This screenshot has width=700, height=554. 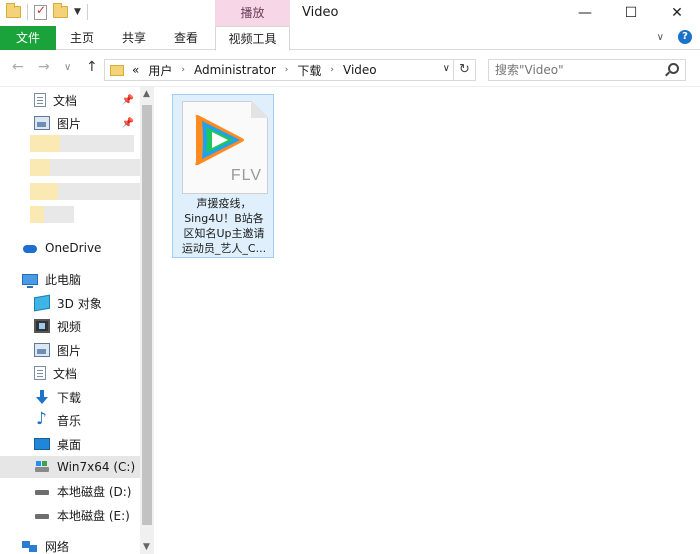 What do you see at coordinates (160, 70) in the screenshot?
I see `breadcrumb-users: 用户` at bounding box center [160, 70].